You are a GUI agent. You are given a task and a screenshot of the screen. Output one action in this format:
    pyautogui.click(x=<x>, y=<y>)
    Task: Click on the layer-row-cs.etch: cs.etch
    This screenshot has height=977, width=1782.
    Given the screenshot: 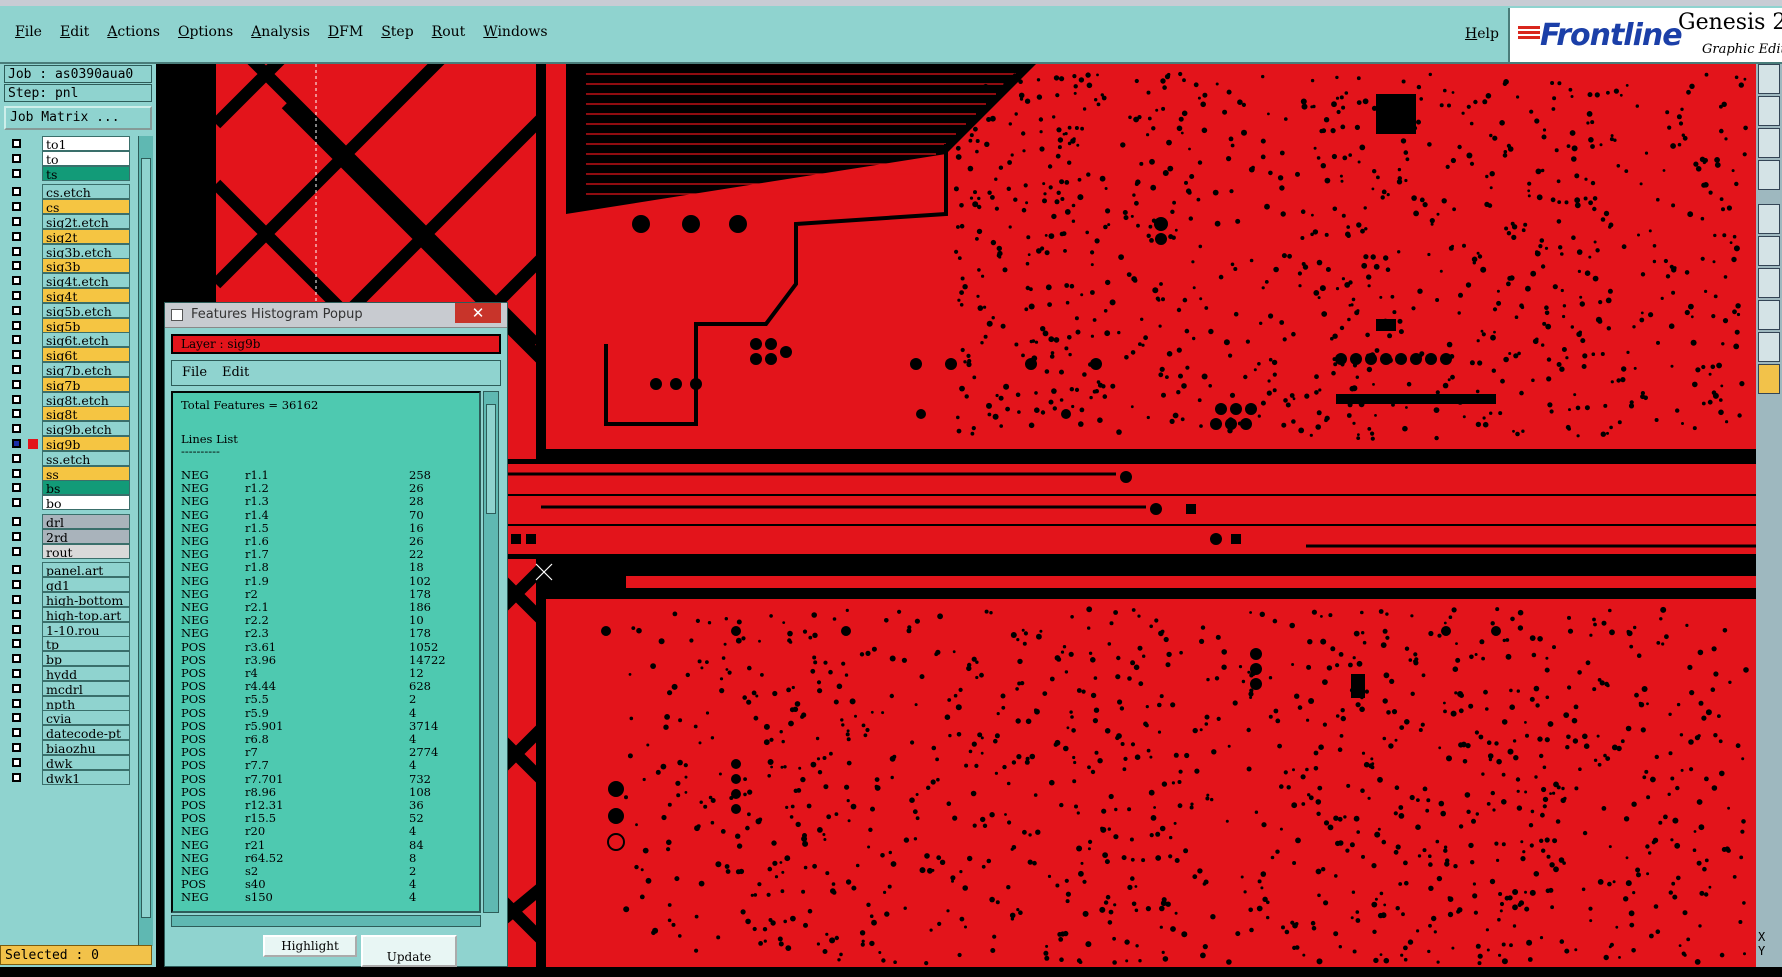 What is the action you would take?
    pyautogui.click(x=68, y=192)
    